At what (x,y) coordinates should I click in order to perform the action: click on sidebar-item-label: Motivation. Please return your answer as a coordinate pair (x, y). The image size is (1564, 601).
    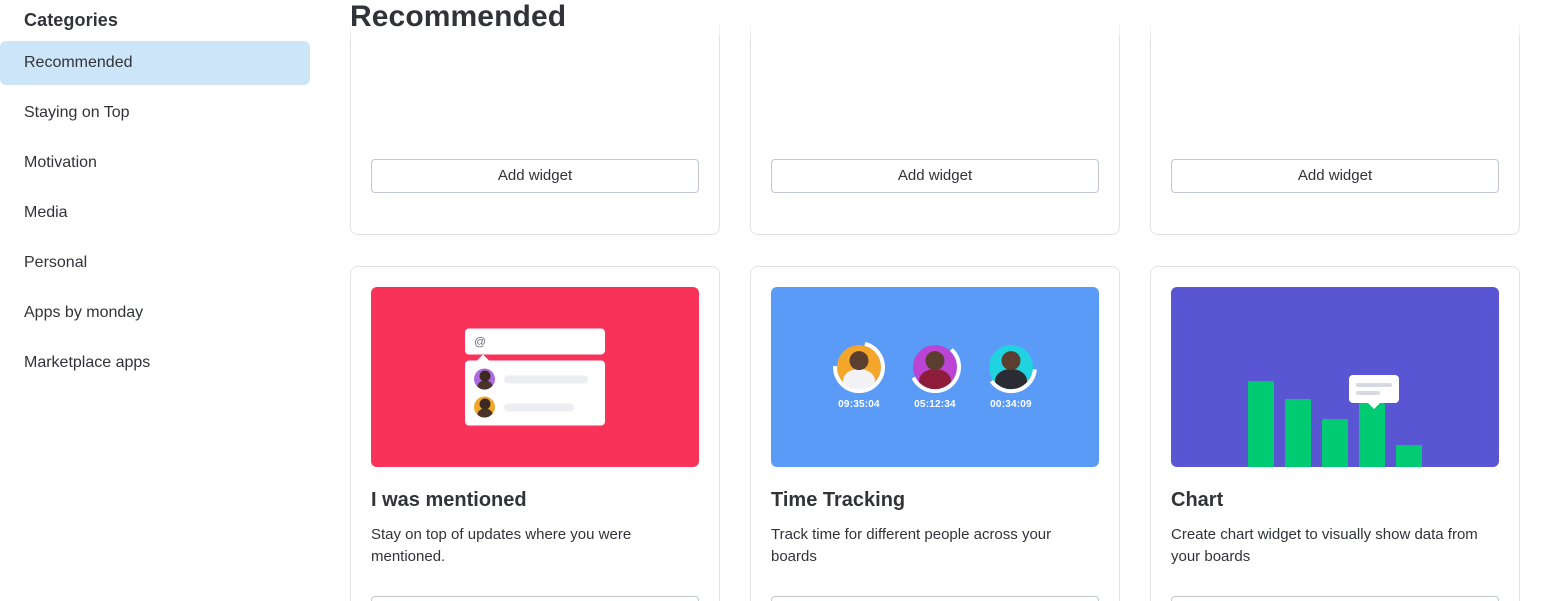
    Looking at the image, I should click on (60, 162).